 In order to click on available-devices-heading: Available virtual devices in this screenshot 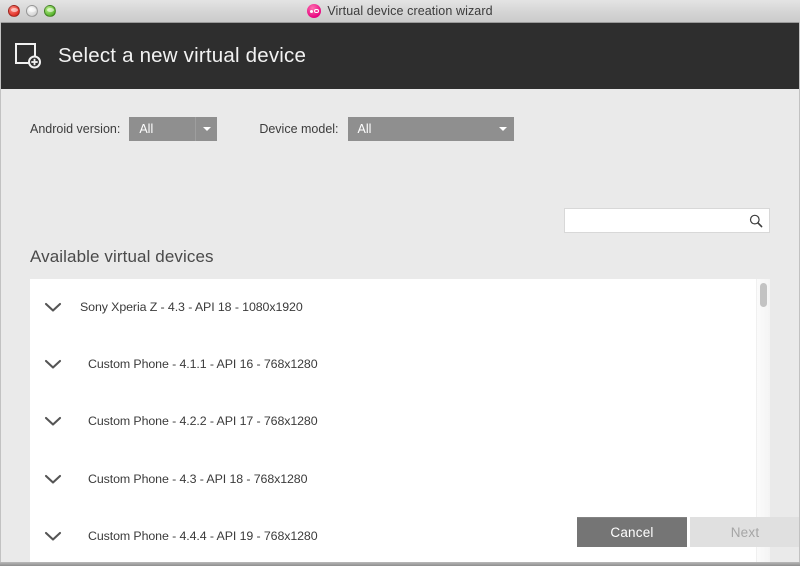, I will do `click(122, 256)`.